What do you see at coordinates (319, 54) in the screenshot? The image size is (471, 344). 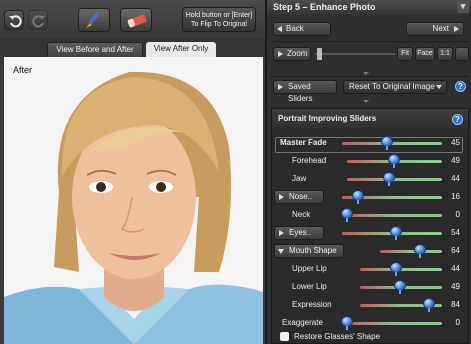 I see `zoom-slider-thumb` at bounding box center [319, 54].